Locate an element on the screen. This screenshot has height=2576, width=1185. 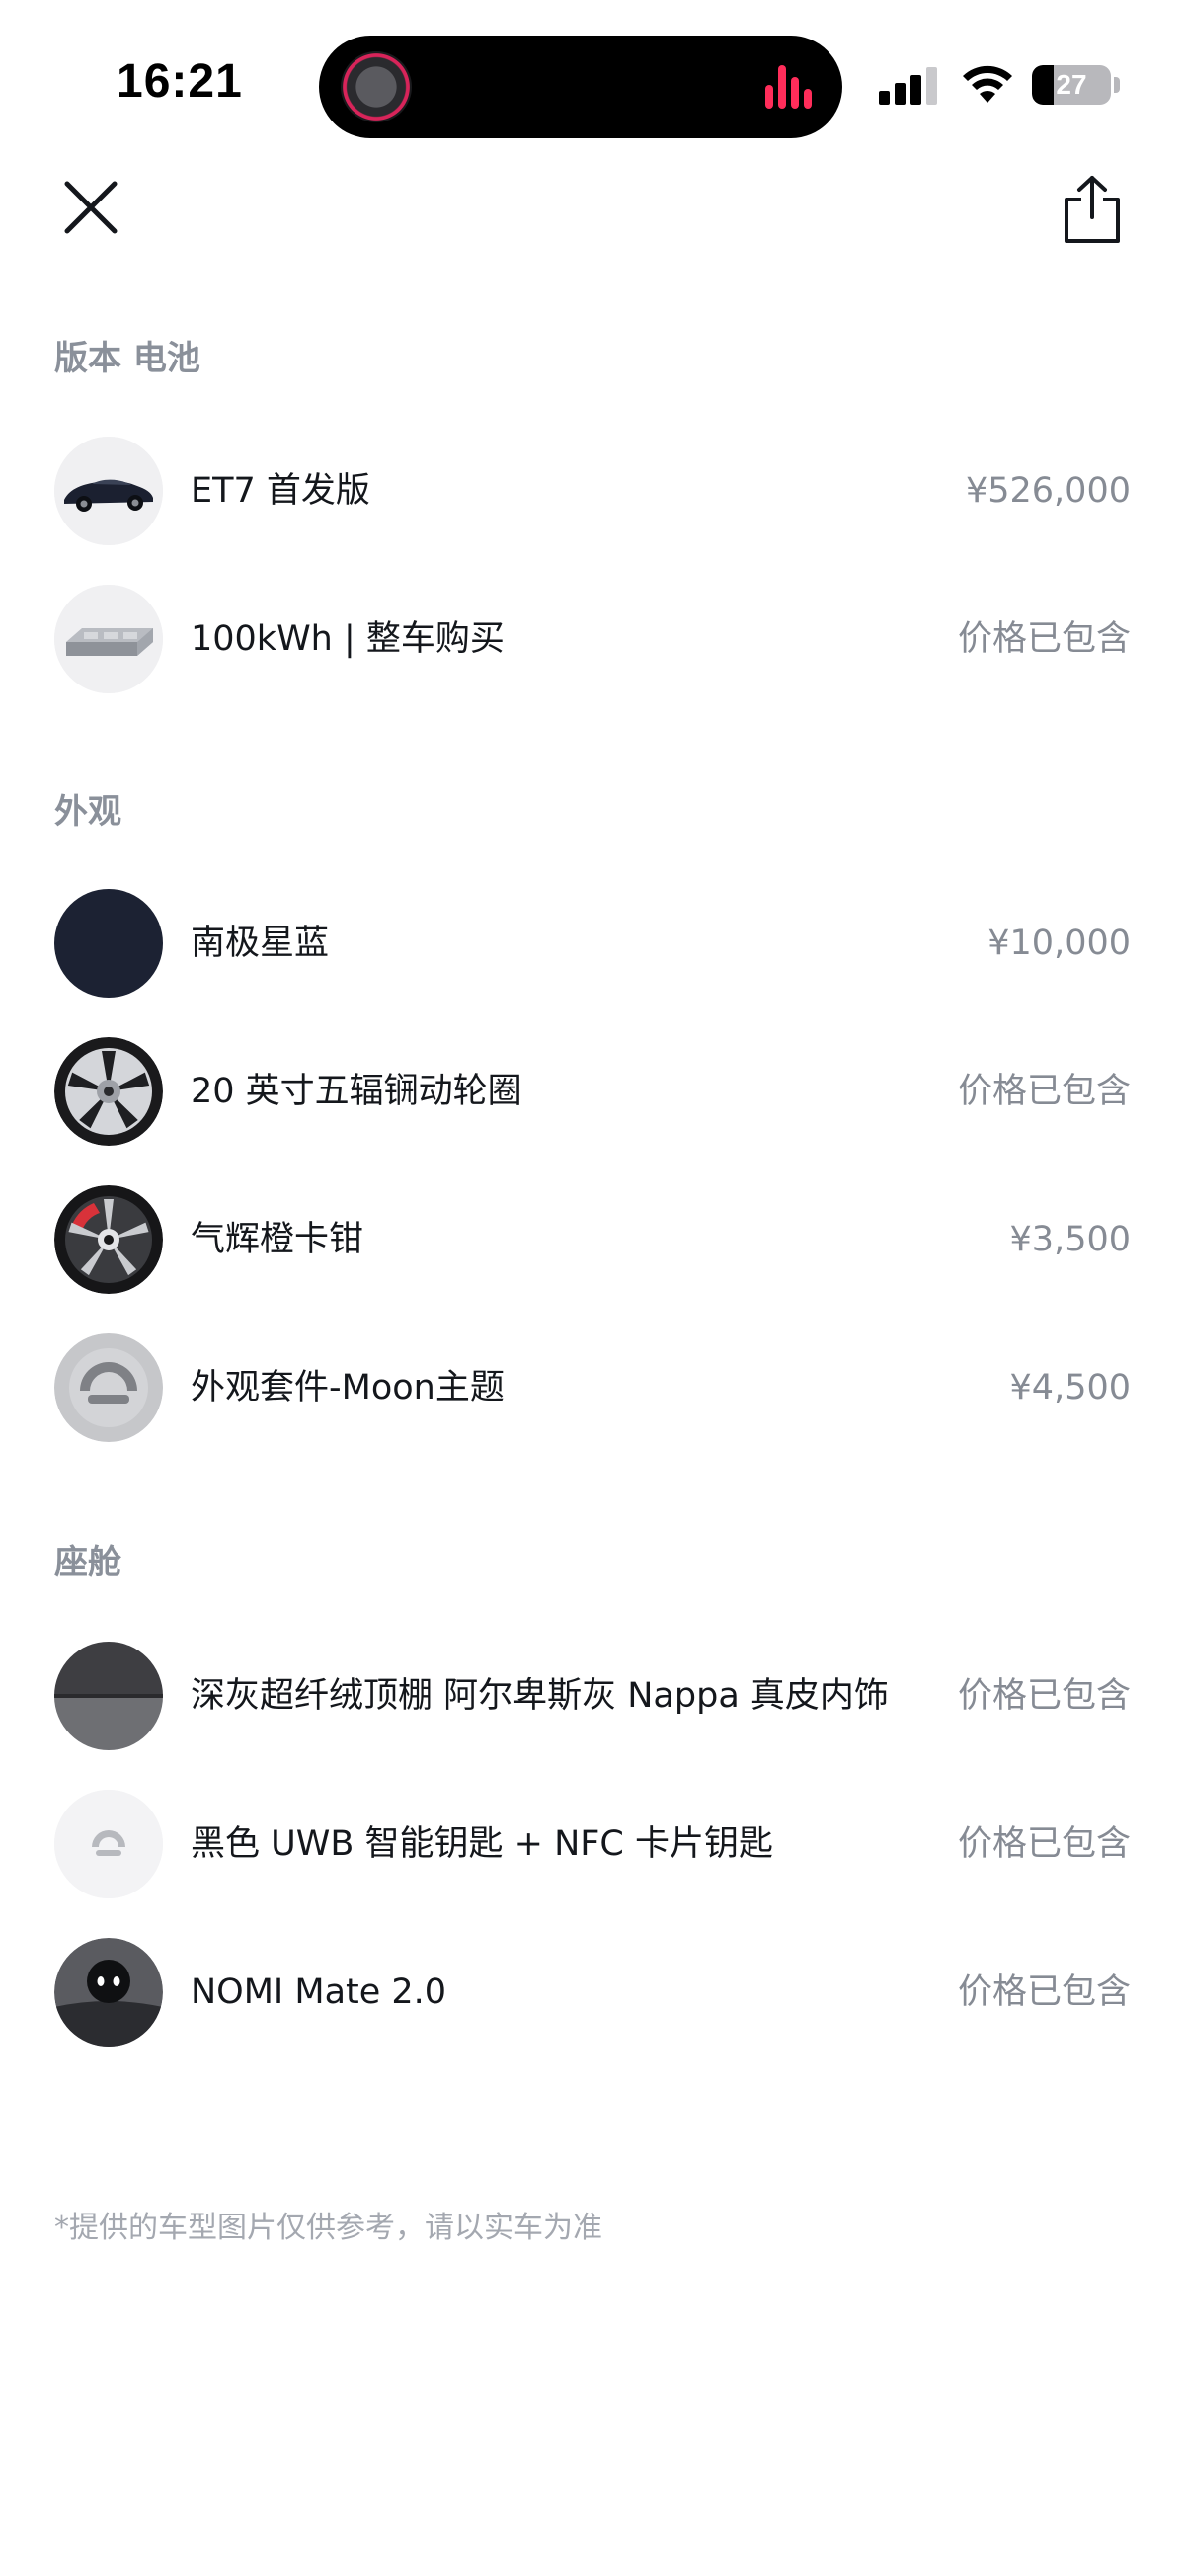
item-label: 100kWh | 整车购买 is located at coordinates (348, 639).